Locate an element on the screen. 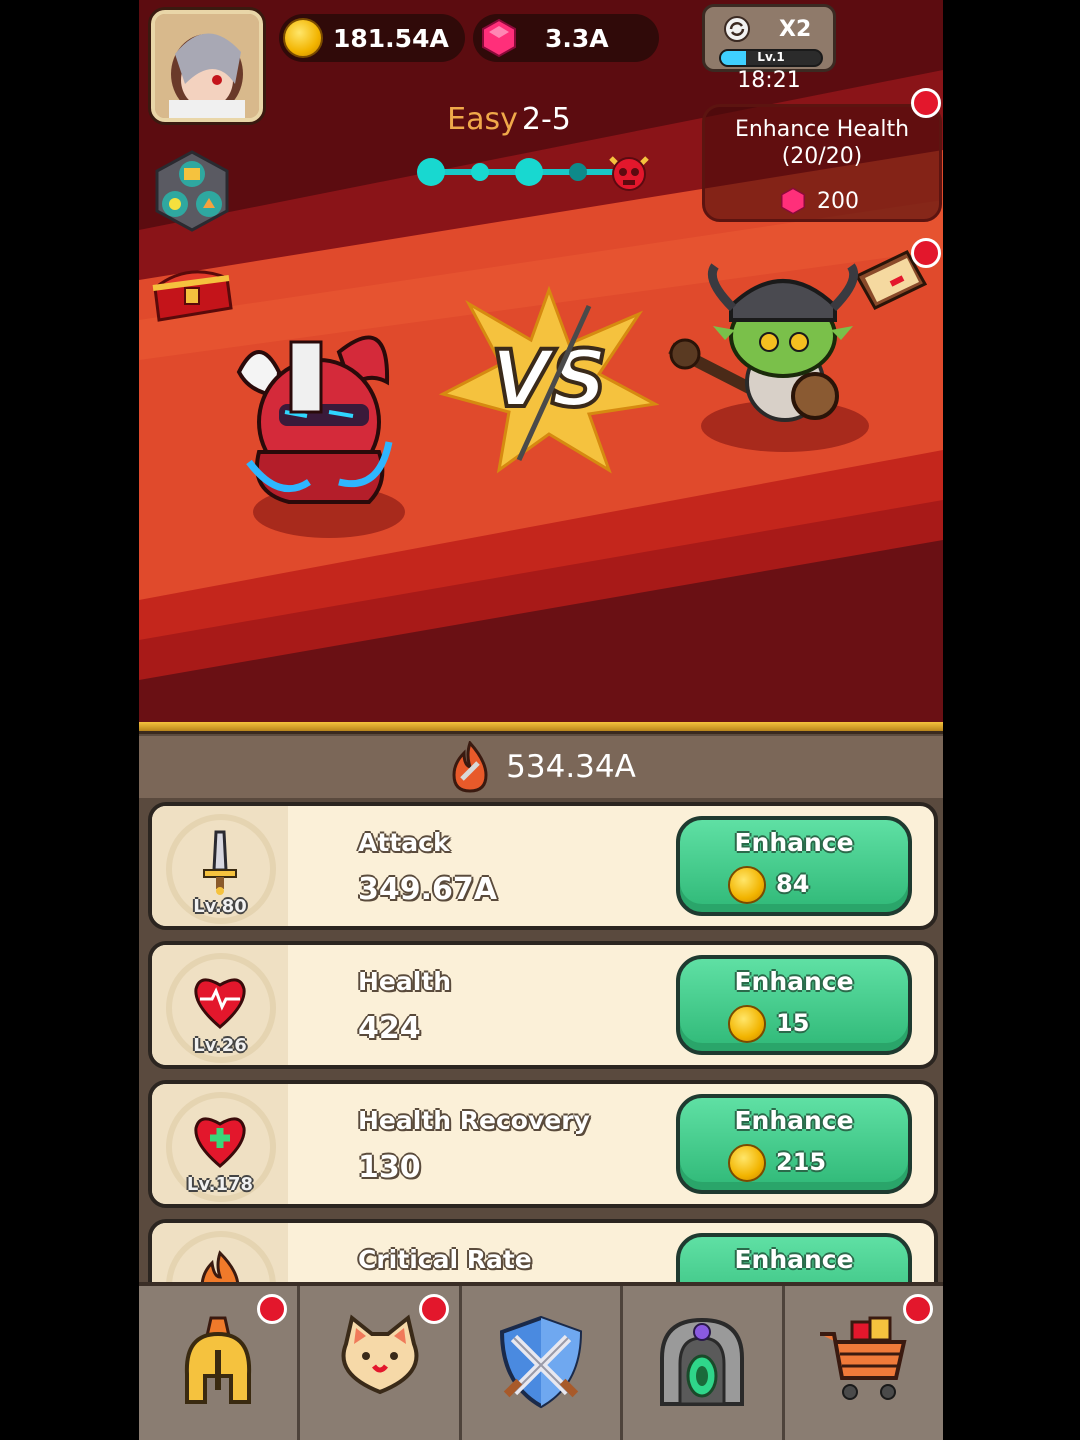 The height and width of the screenshot is (1440, 1080). speed-boost-button: X2 Lv.1 is located at coordinates (769, 38).